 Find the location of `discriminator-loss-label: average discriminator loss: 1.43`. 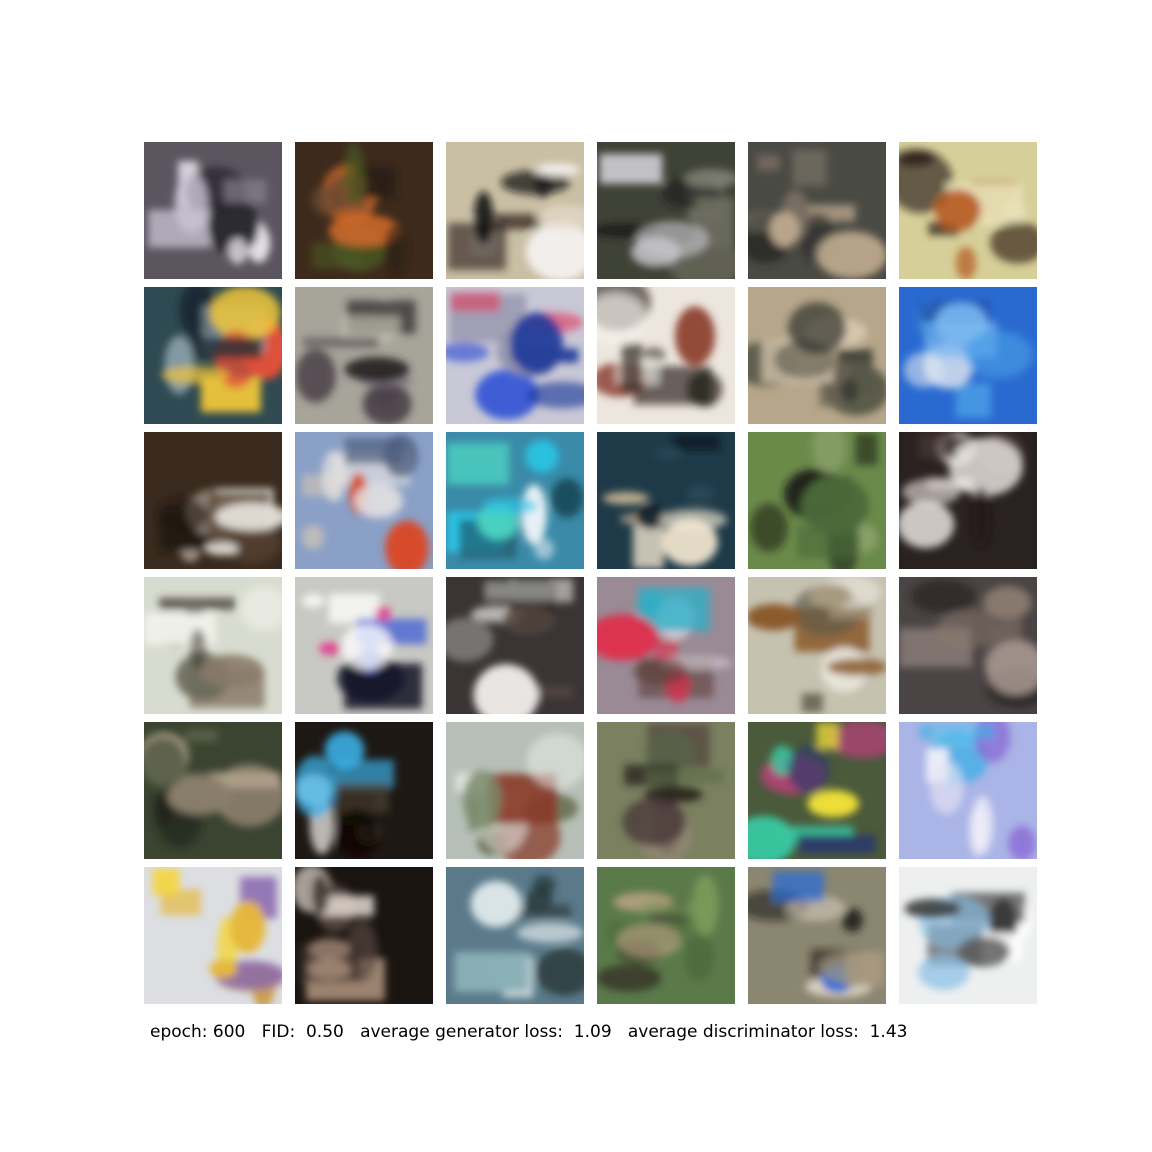

discriminator-loss-label: average discriminator loss: 1.43 is located at coordinates (767, 1032).